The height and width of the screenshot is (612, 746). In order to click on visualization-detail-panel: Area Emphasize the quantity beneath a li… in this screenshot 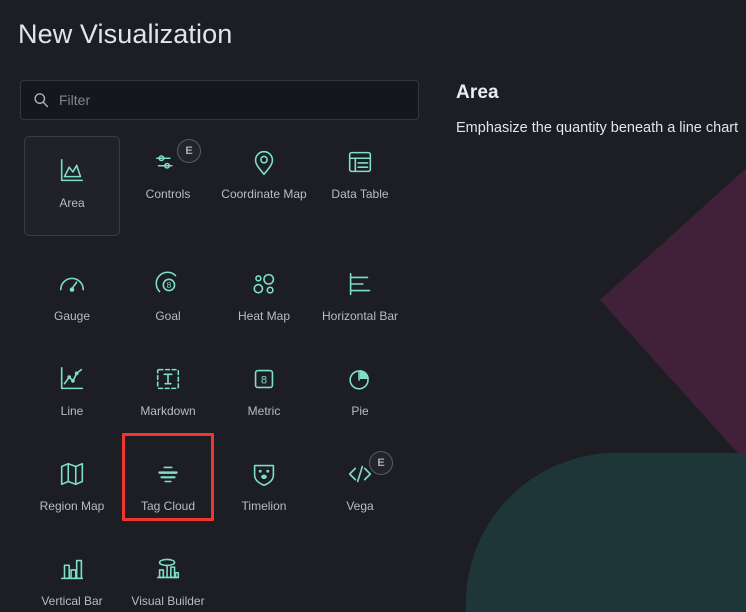, I will do `click(601, 110)`.